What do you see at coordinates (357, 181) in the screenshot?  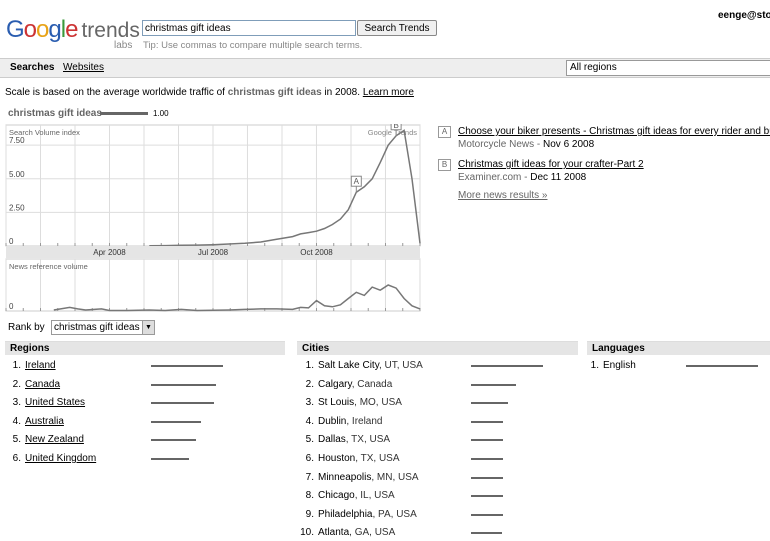 I see `marker-label: A` at bounding box center [357, 181].